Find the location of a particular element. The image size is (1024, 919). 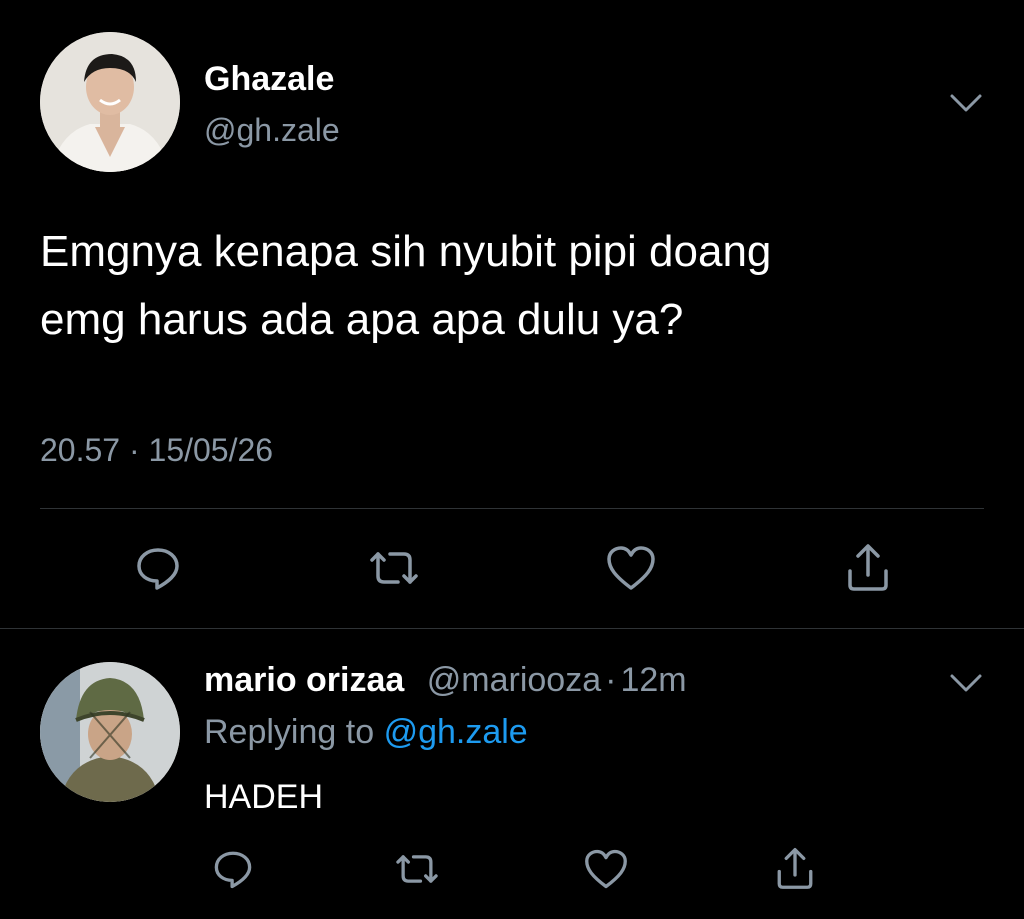

reply-action-share-icon is located at coordinates (795, 868).